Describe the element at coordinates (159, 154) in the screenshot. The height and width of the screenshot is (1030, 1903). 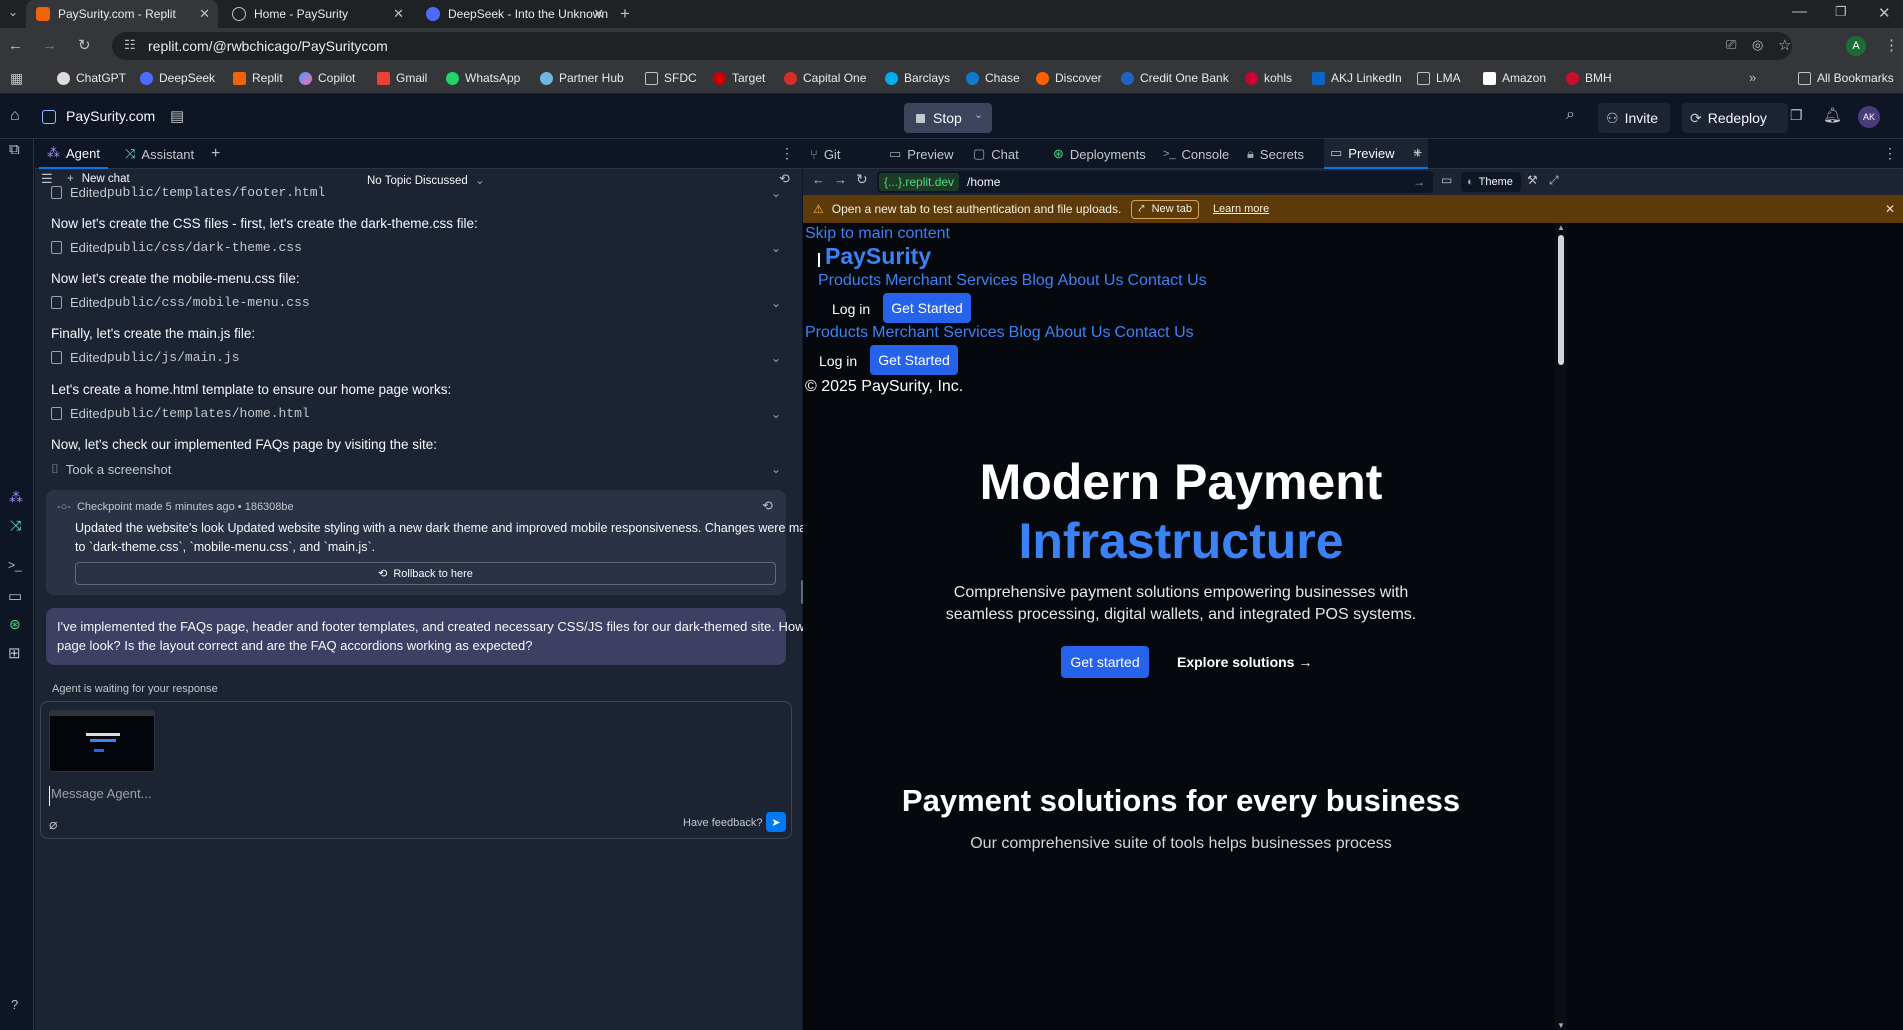
I see `tab-assistant: ⤨ Assistant` at that location.